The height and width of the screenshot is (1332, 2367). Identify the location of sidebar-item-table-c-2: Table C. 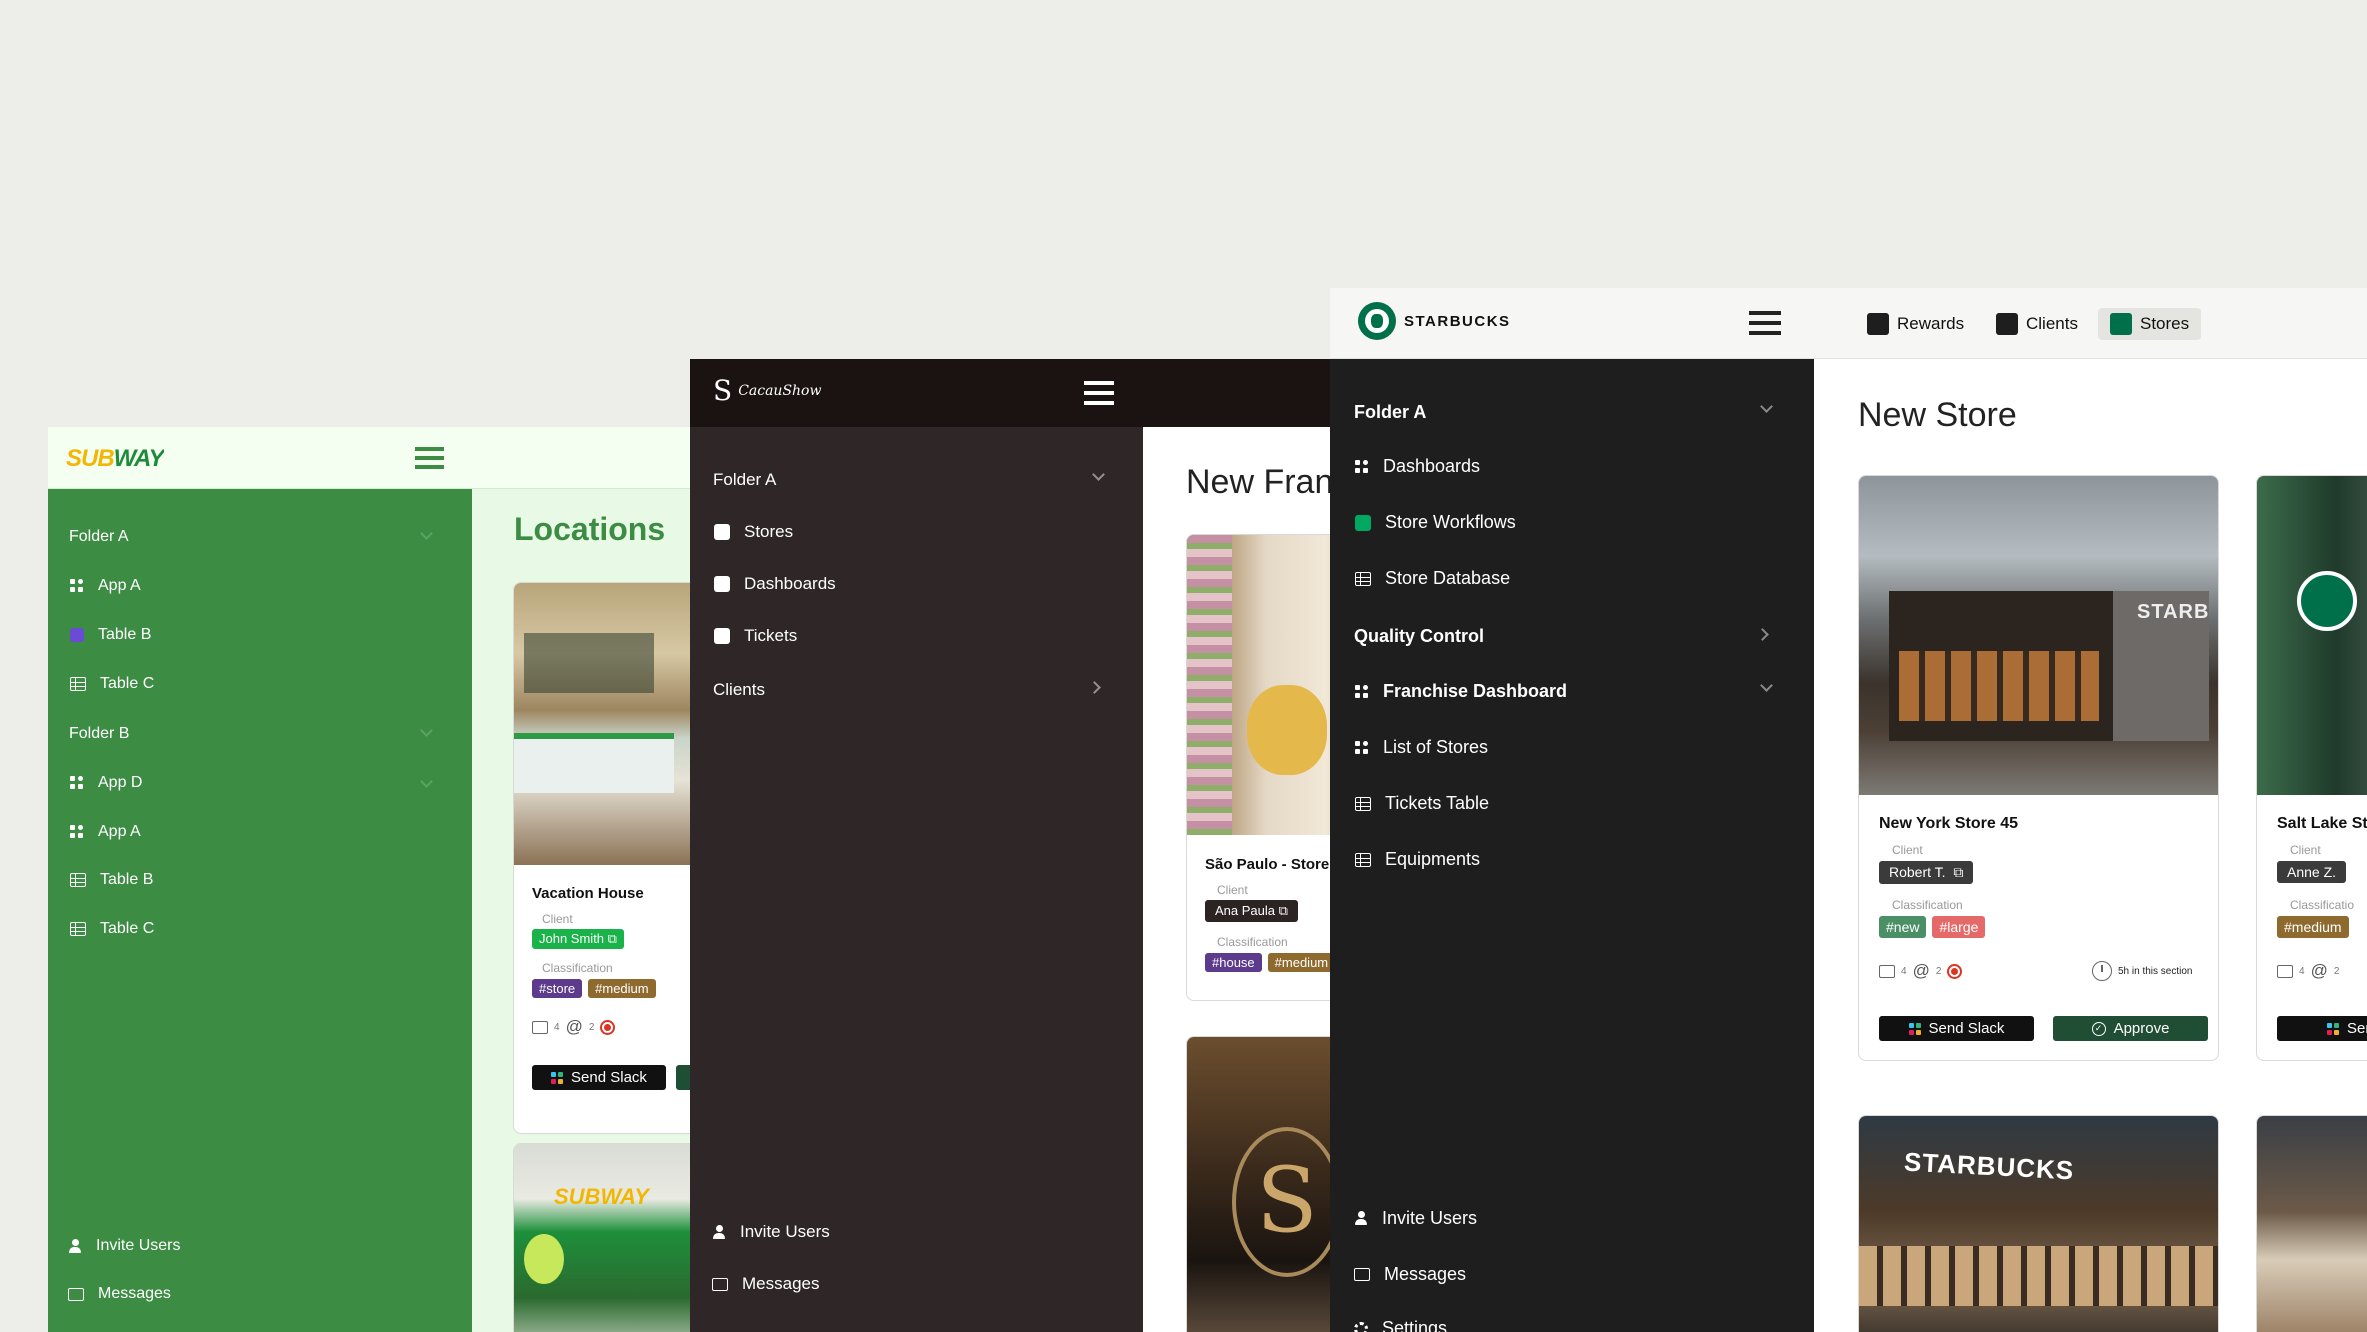
(112, 929).